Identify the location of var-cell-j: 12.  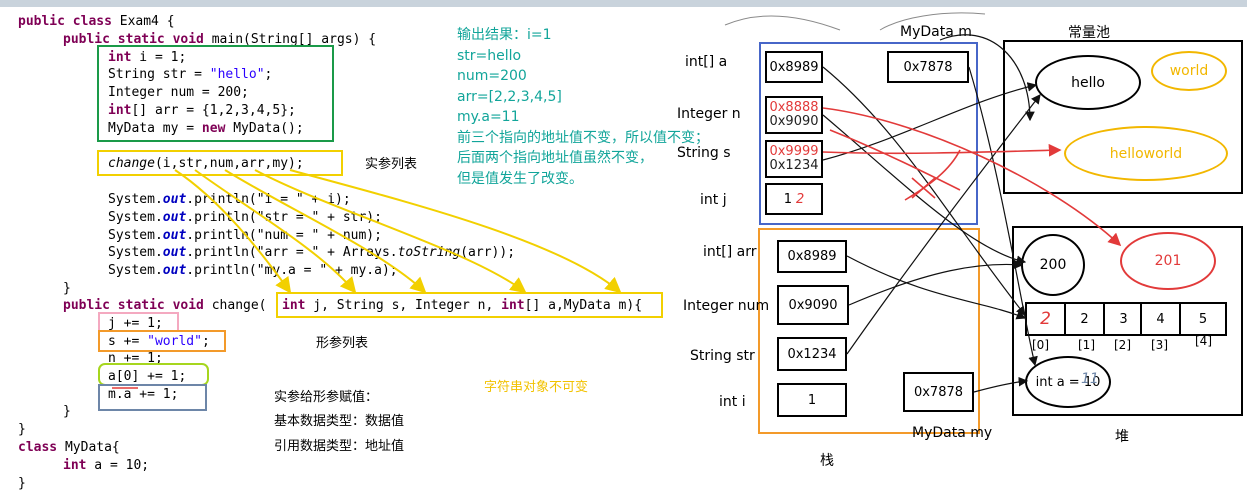
(794, 199).